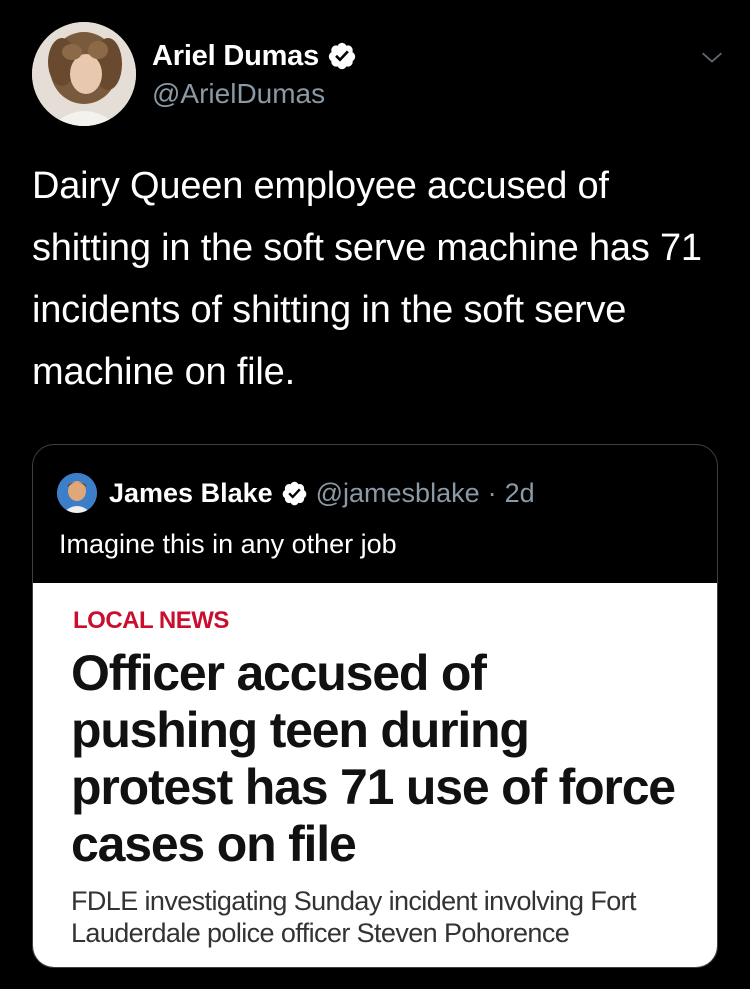  I want to click on display-name-row: Ariel Dumas, so click(254, 56).